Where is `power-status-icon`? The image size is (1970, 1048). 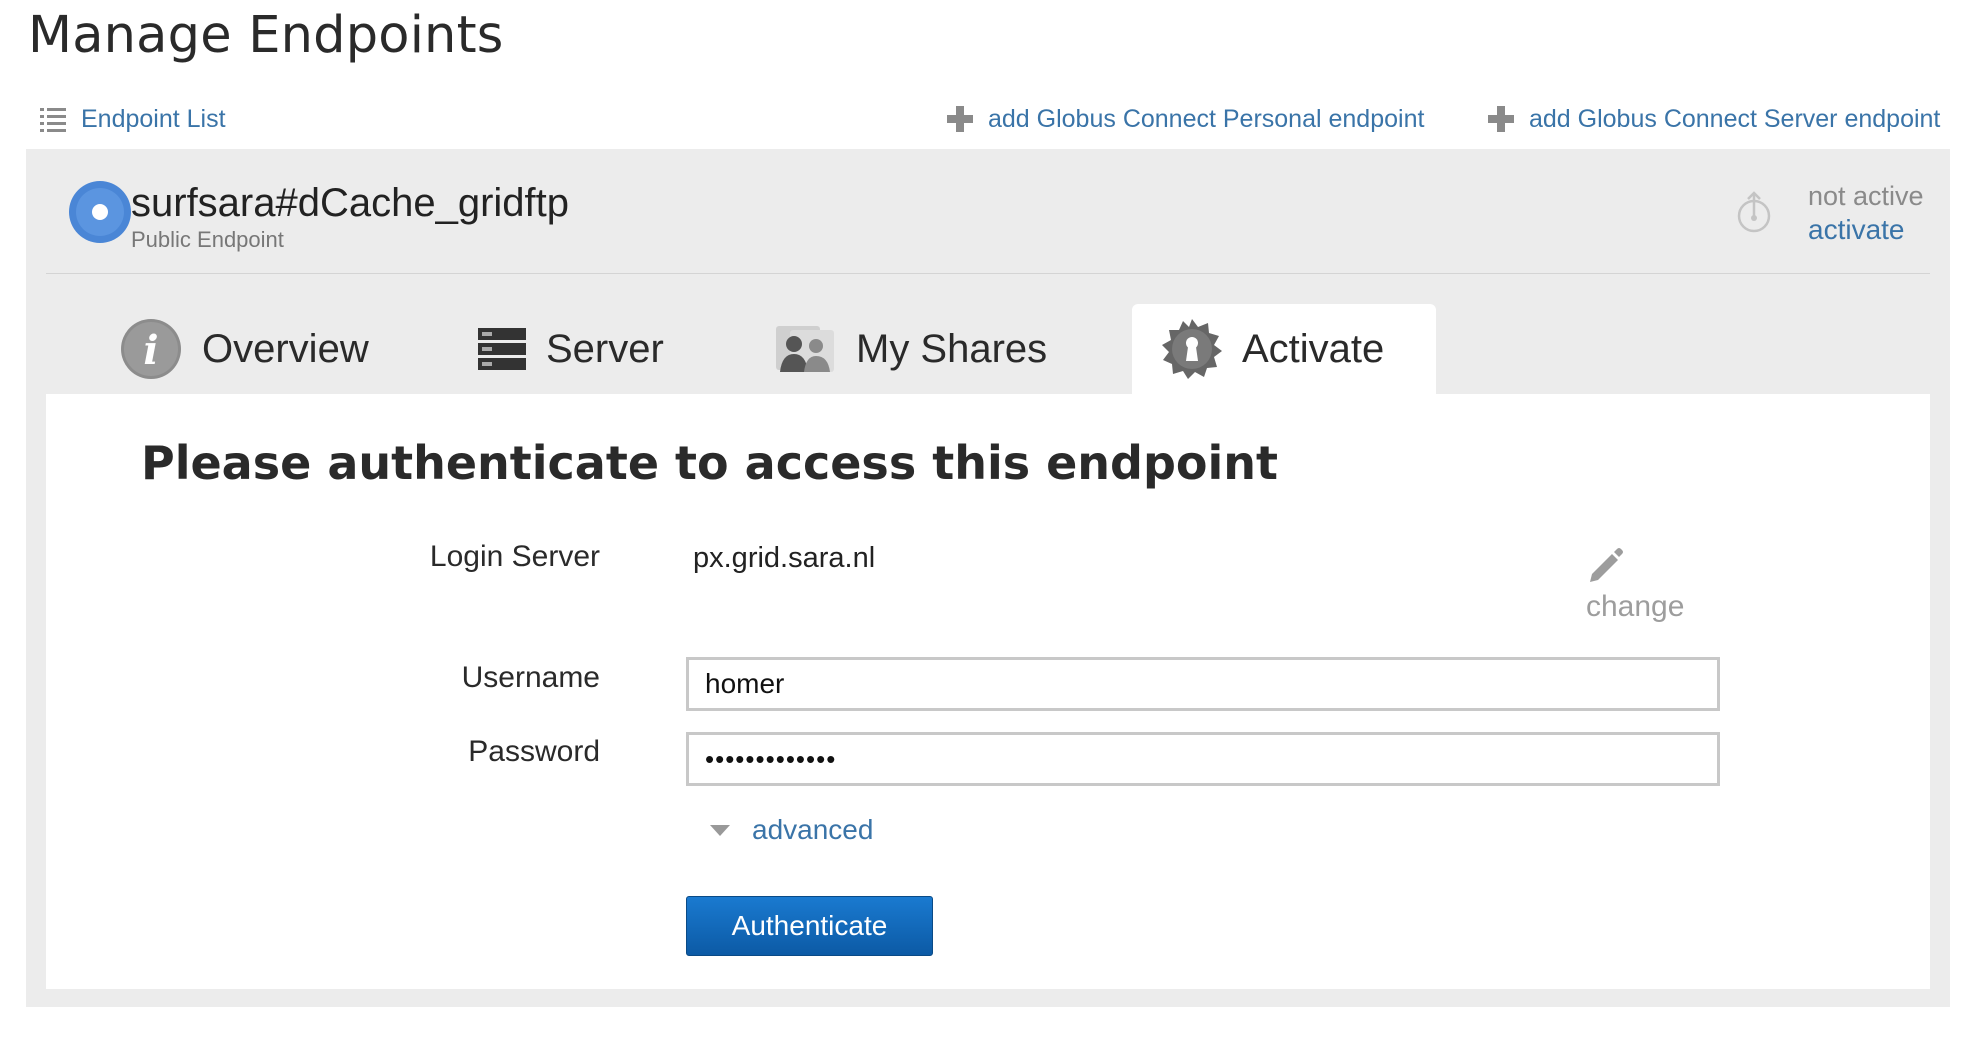
power-status-icon is located at coordinates (1754, 212).